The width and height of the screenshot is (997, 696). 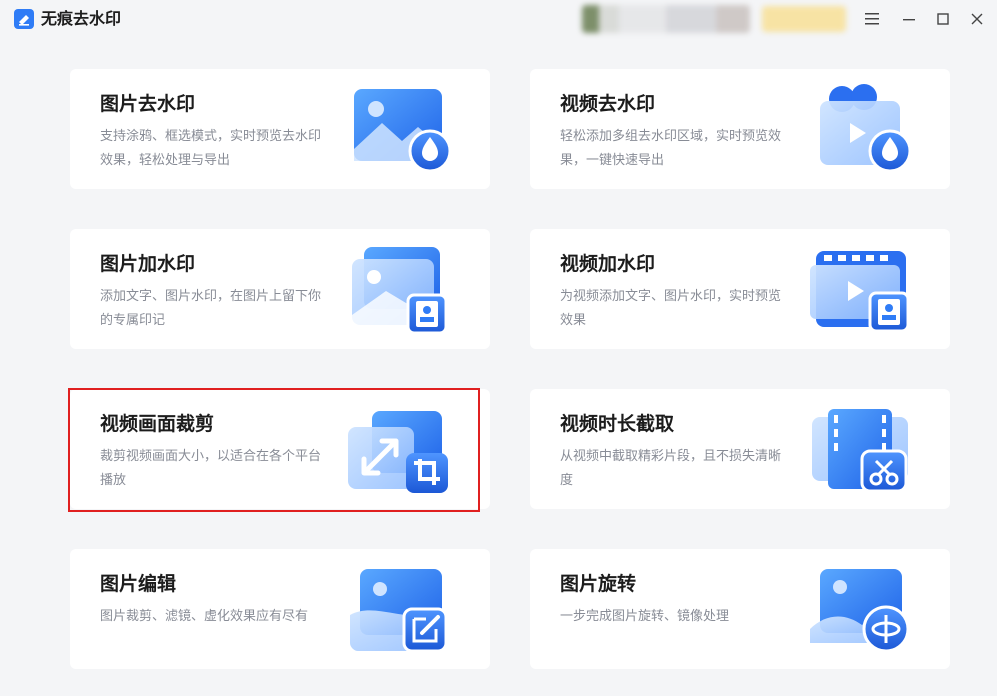 I want to click on card-video-remove-watermark: 视频去水印 轻松添加多组去水印区域，实时预览效果，一键快速导出, so click(x=740, y=129).